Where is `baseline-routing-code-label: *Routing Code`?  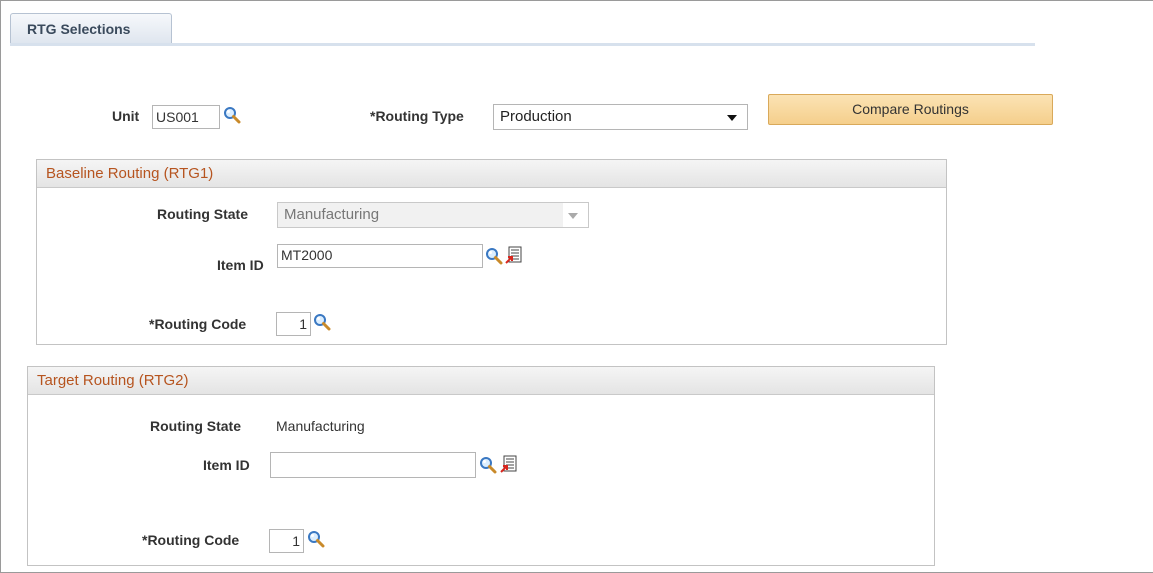
baseline-routing-code-label: *Routing Code is located at coordinates (198, 324).